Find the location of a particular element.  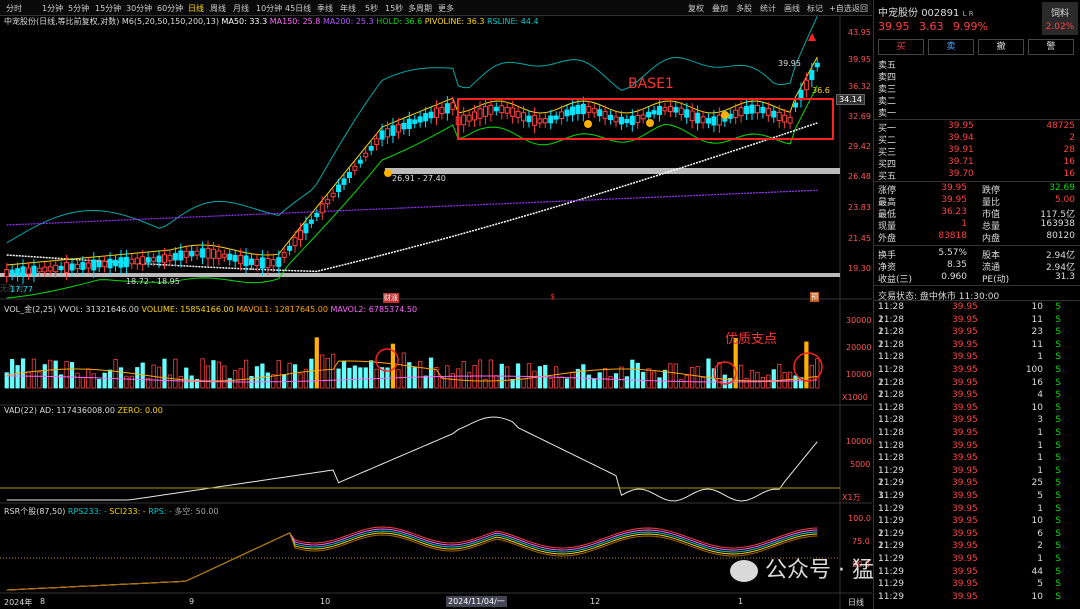

btn-diejia: 叠加 is located at coordinates (720, 8).